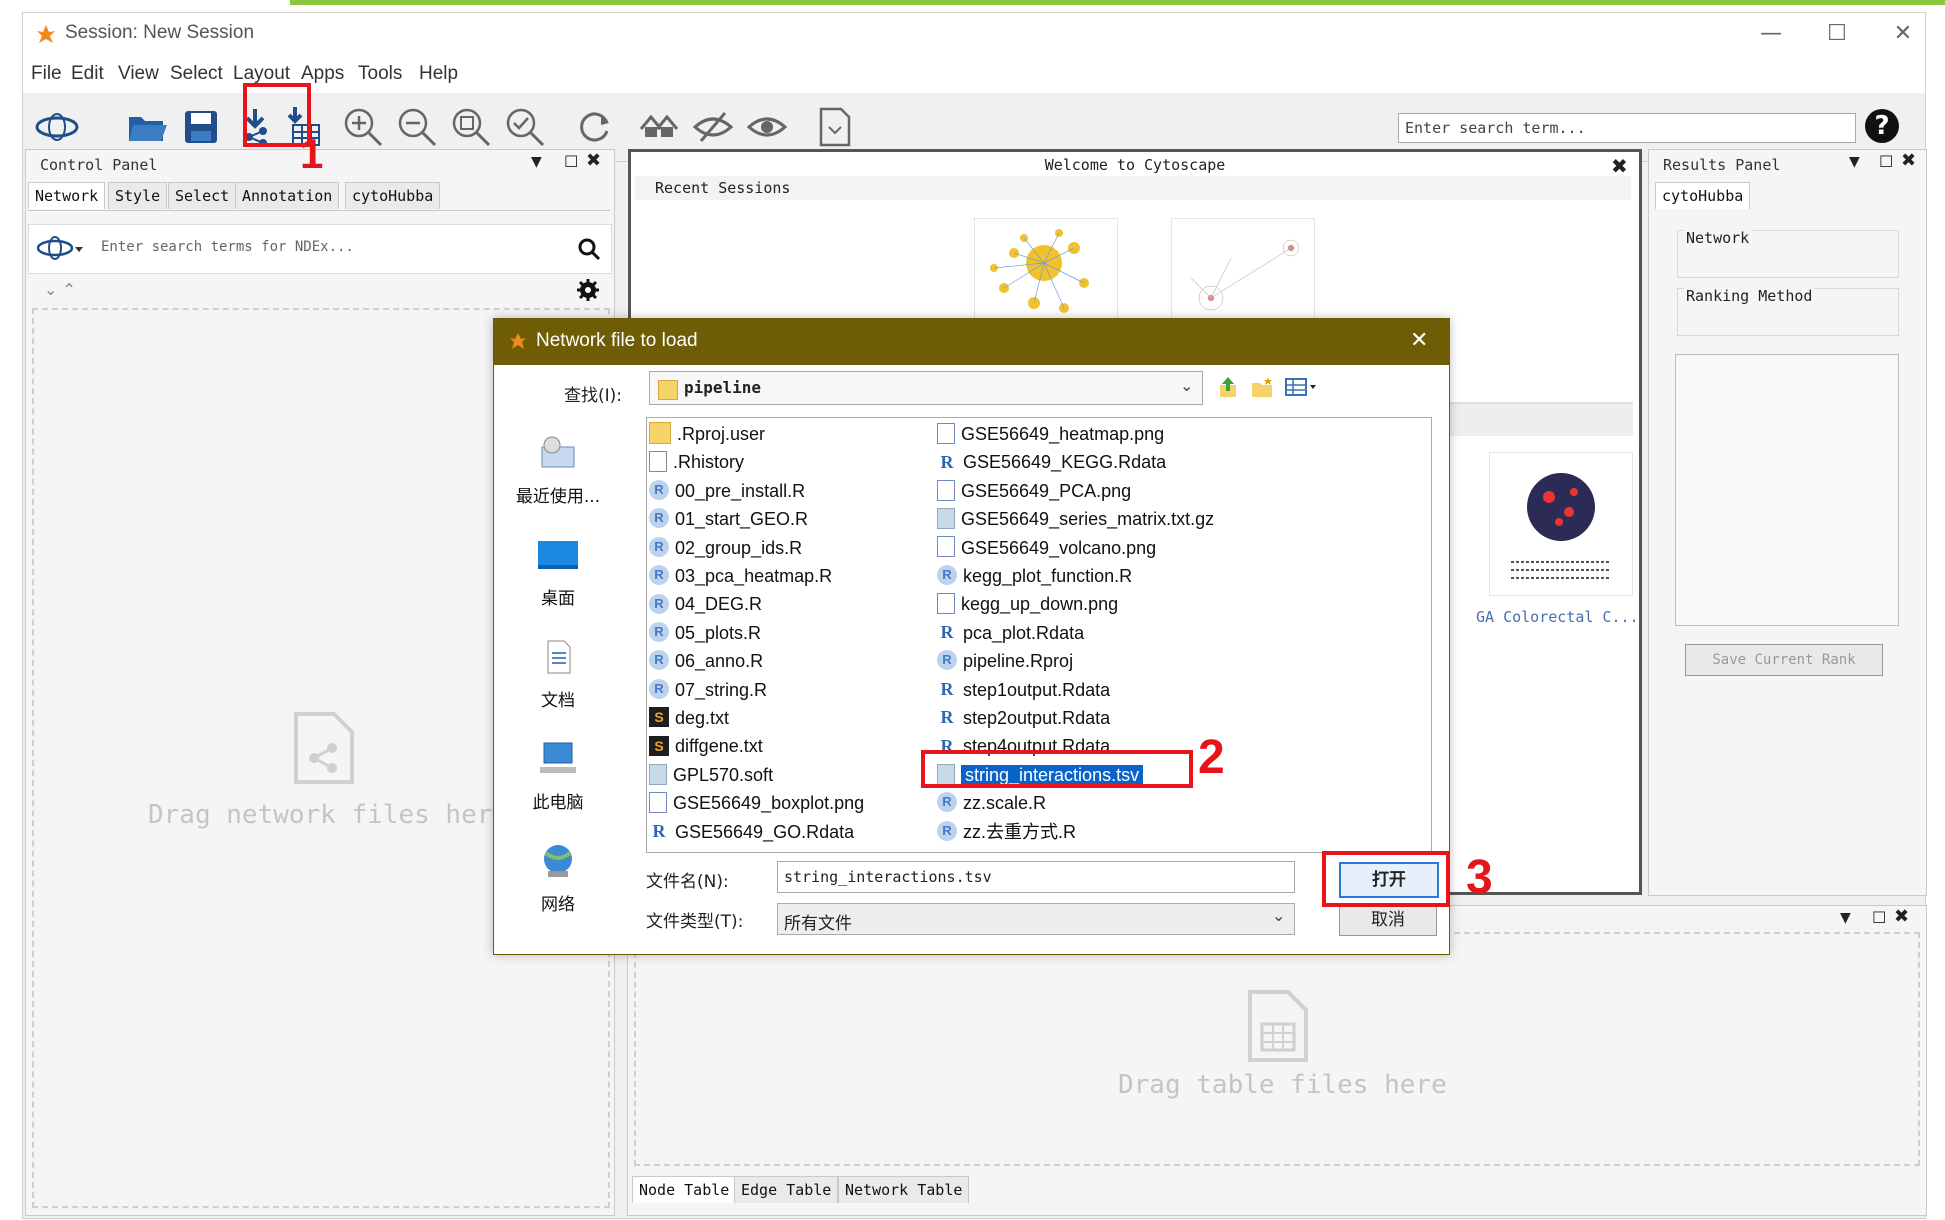 This screenshot has height=1220, width=1945. Describe the element at coordinates (752, 832) in the screenshot. I see `file-item: R GSE56649_GO.Rdata` at that location.